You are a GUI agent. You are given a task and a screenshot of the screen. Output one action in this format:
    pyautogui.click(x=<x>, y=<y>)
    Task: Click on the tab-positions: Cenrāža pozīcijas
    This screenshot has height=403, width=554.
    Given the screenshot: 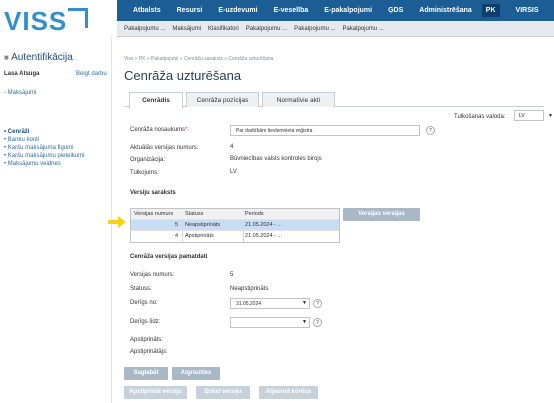 What is the action you would take?
    pyautogui.click(x=222, y=99)
    